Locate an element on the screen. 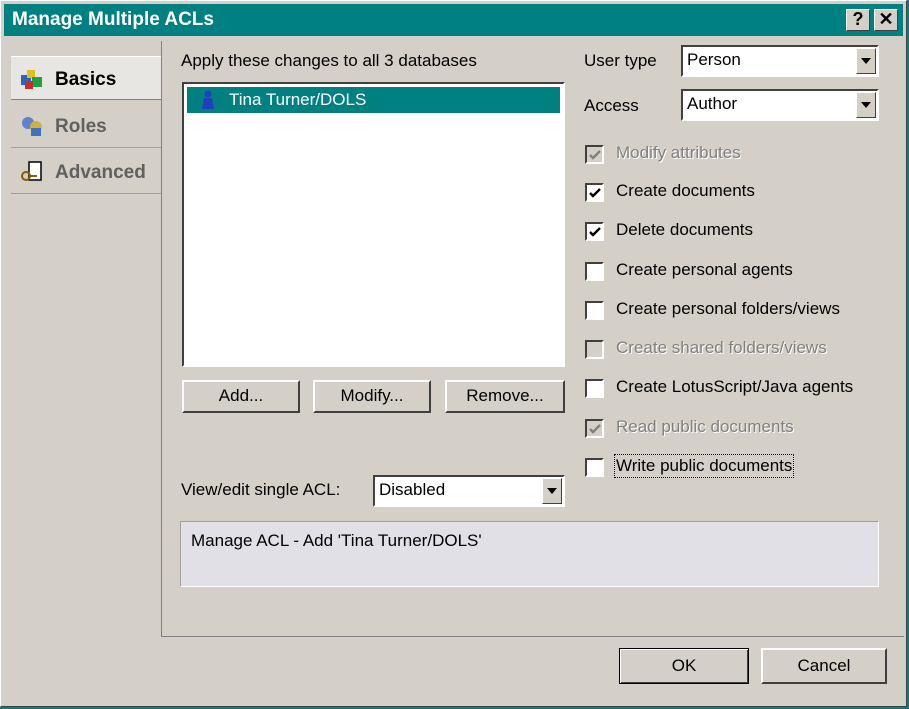 This screenshot has width=909, height=709. cancel-button-label: Cancel is located at coordinates (824, 665).